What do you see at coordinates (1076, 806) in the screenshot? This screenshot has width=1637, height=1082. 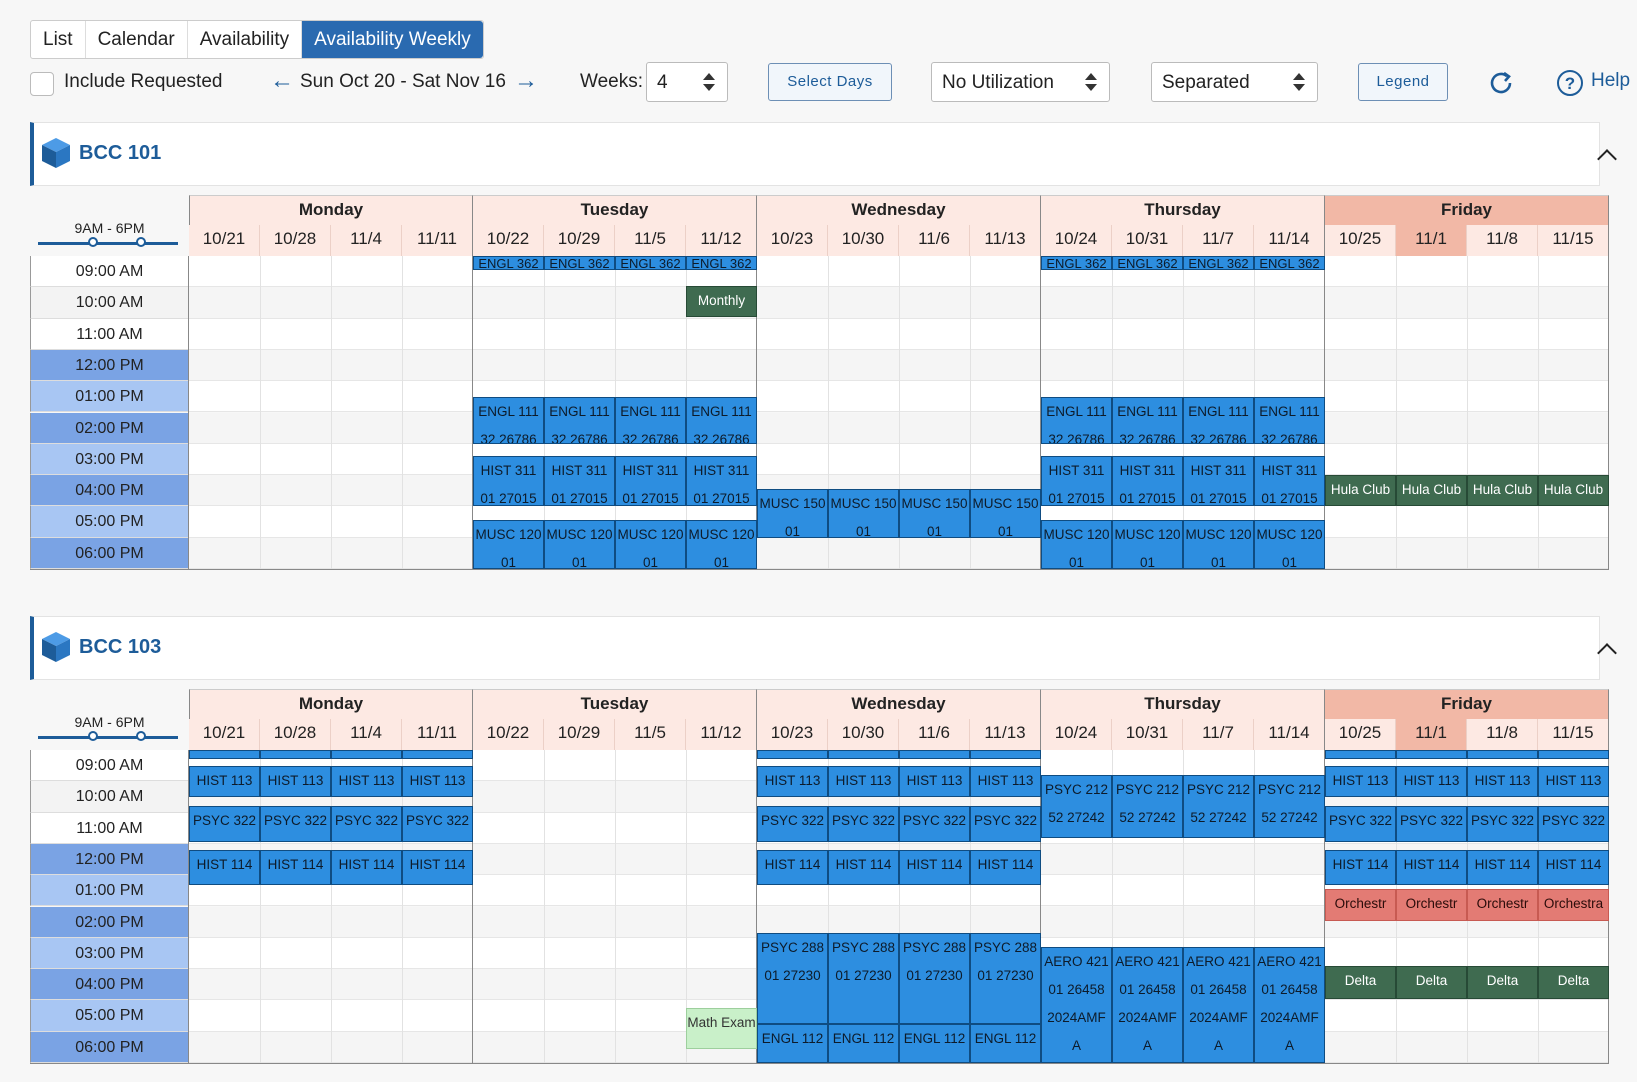 I see `event-block: PSYC 212 52 27242` at bounding box center [1076, 806].